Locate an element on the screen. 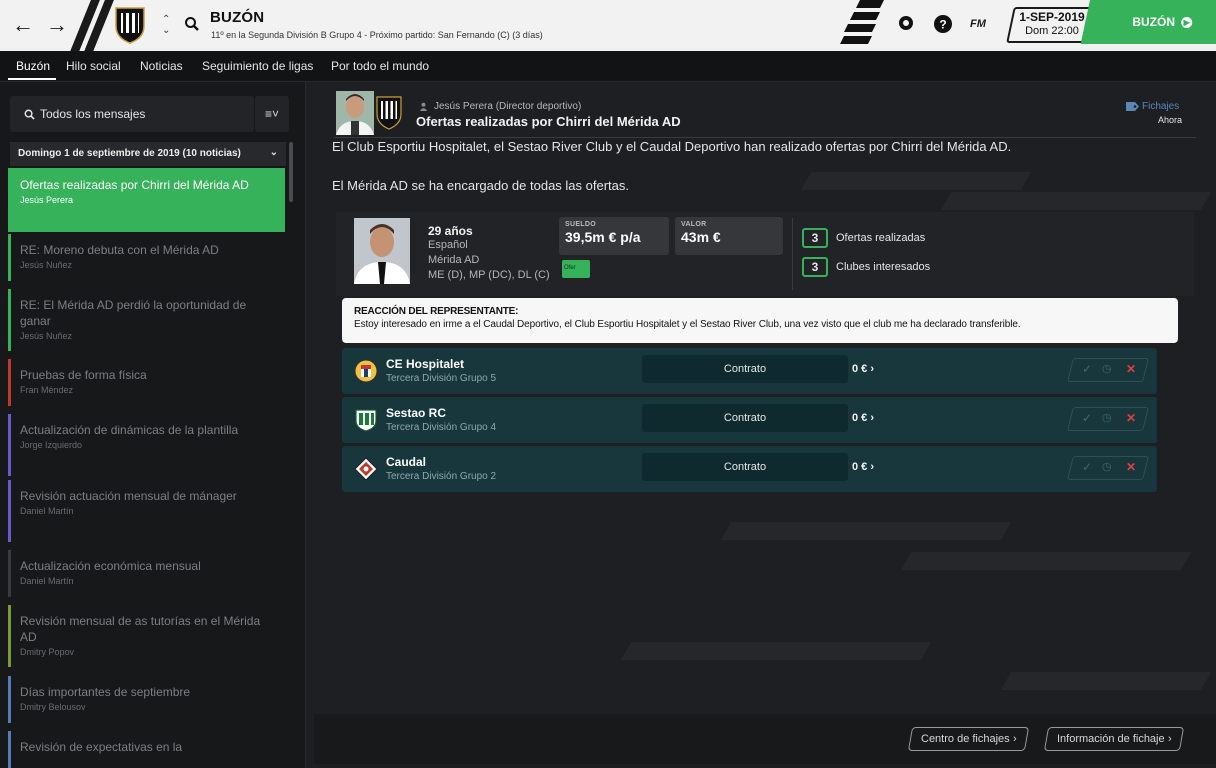  offer-club-name: Caudal is located at coordinates (406, 462).